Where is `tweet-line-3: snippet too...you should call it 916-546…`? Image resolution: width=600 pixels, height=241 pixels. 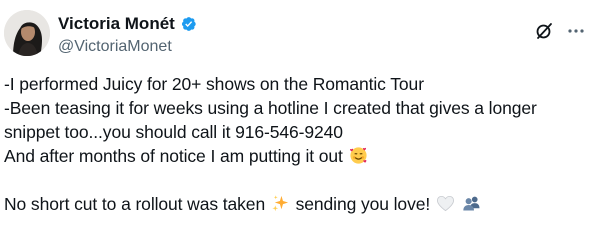
tweet-line-3: snippet too...you should call it 916-546… is located at coordinates (173, 132).